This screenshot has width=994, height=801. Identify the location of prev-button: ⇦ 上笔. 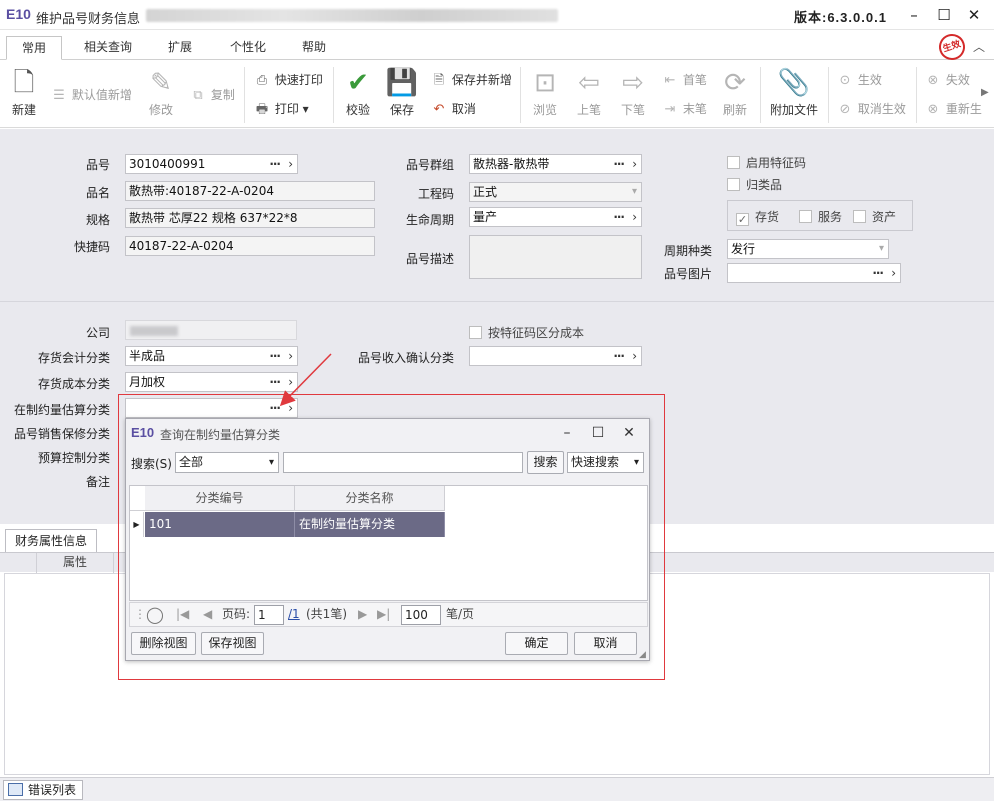
(589, 91).